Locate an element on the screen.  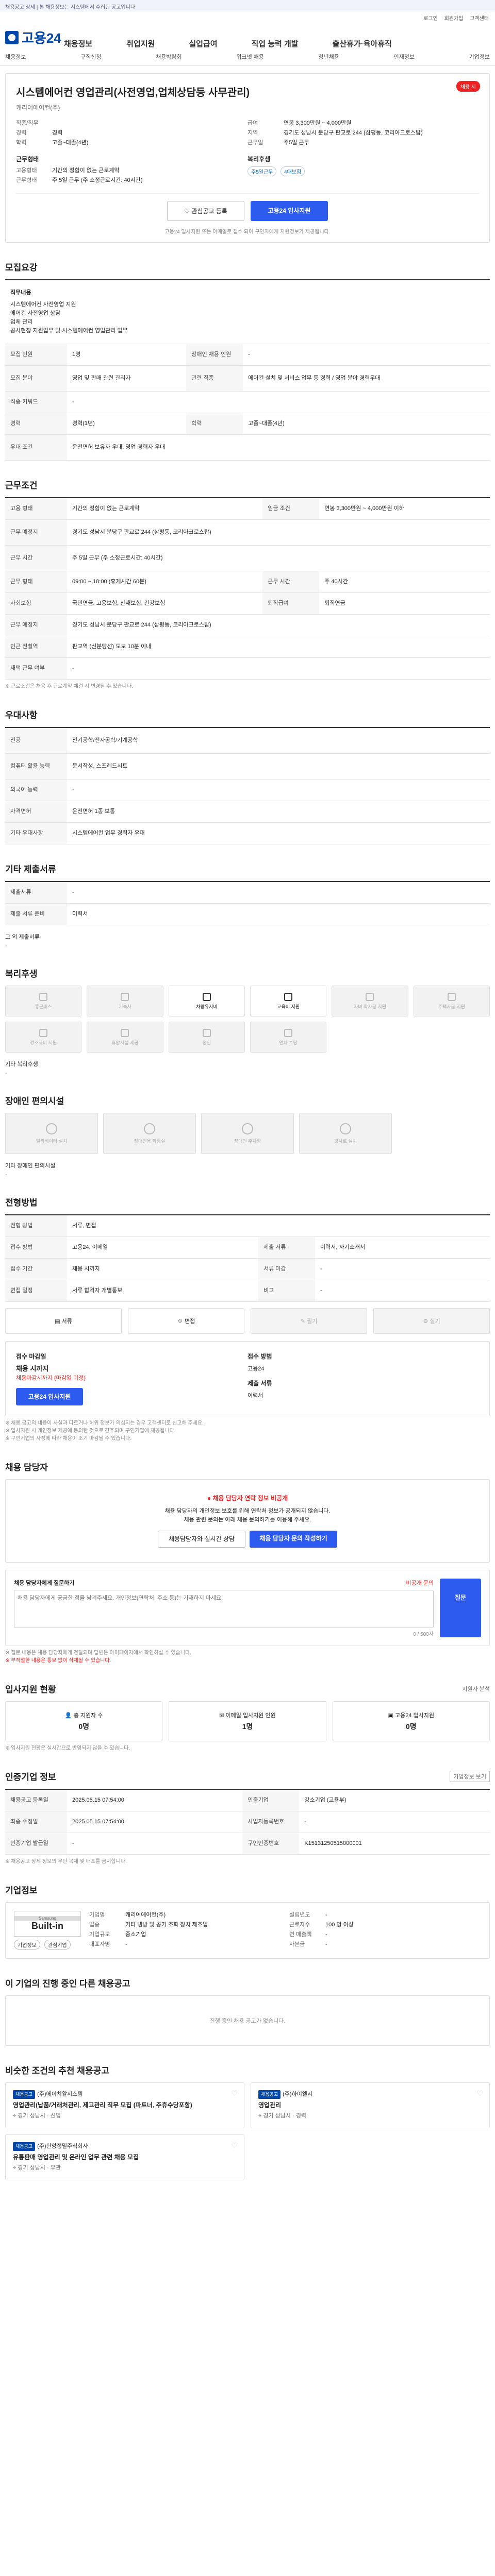
recommend-card: ♡ 채용공고 (주)하이엘시 영업관리 ⌖ 경기 성남시 · 경력 is located at coordinates (371, 2105).